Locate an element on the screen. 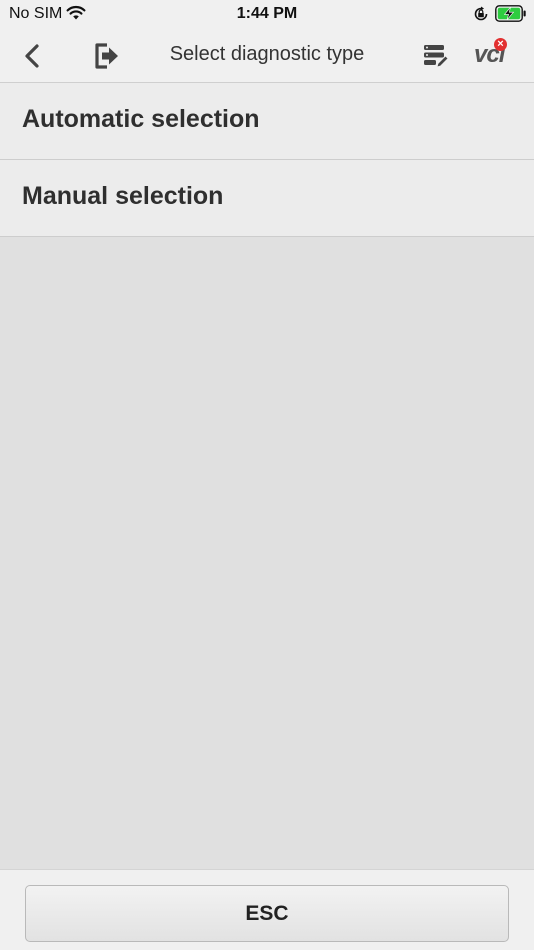  footer: ESC is located at coordinates (267, 909).